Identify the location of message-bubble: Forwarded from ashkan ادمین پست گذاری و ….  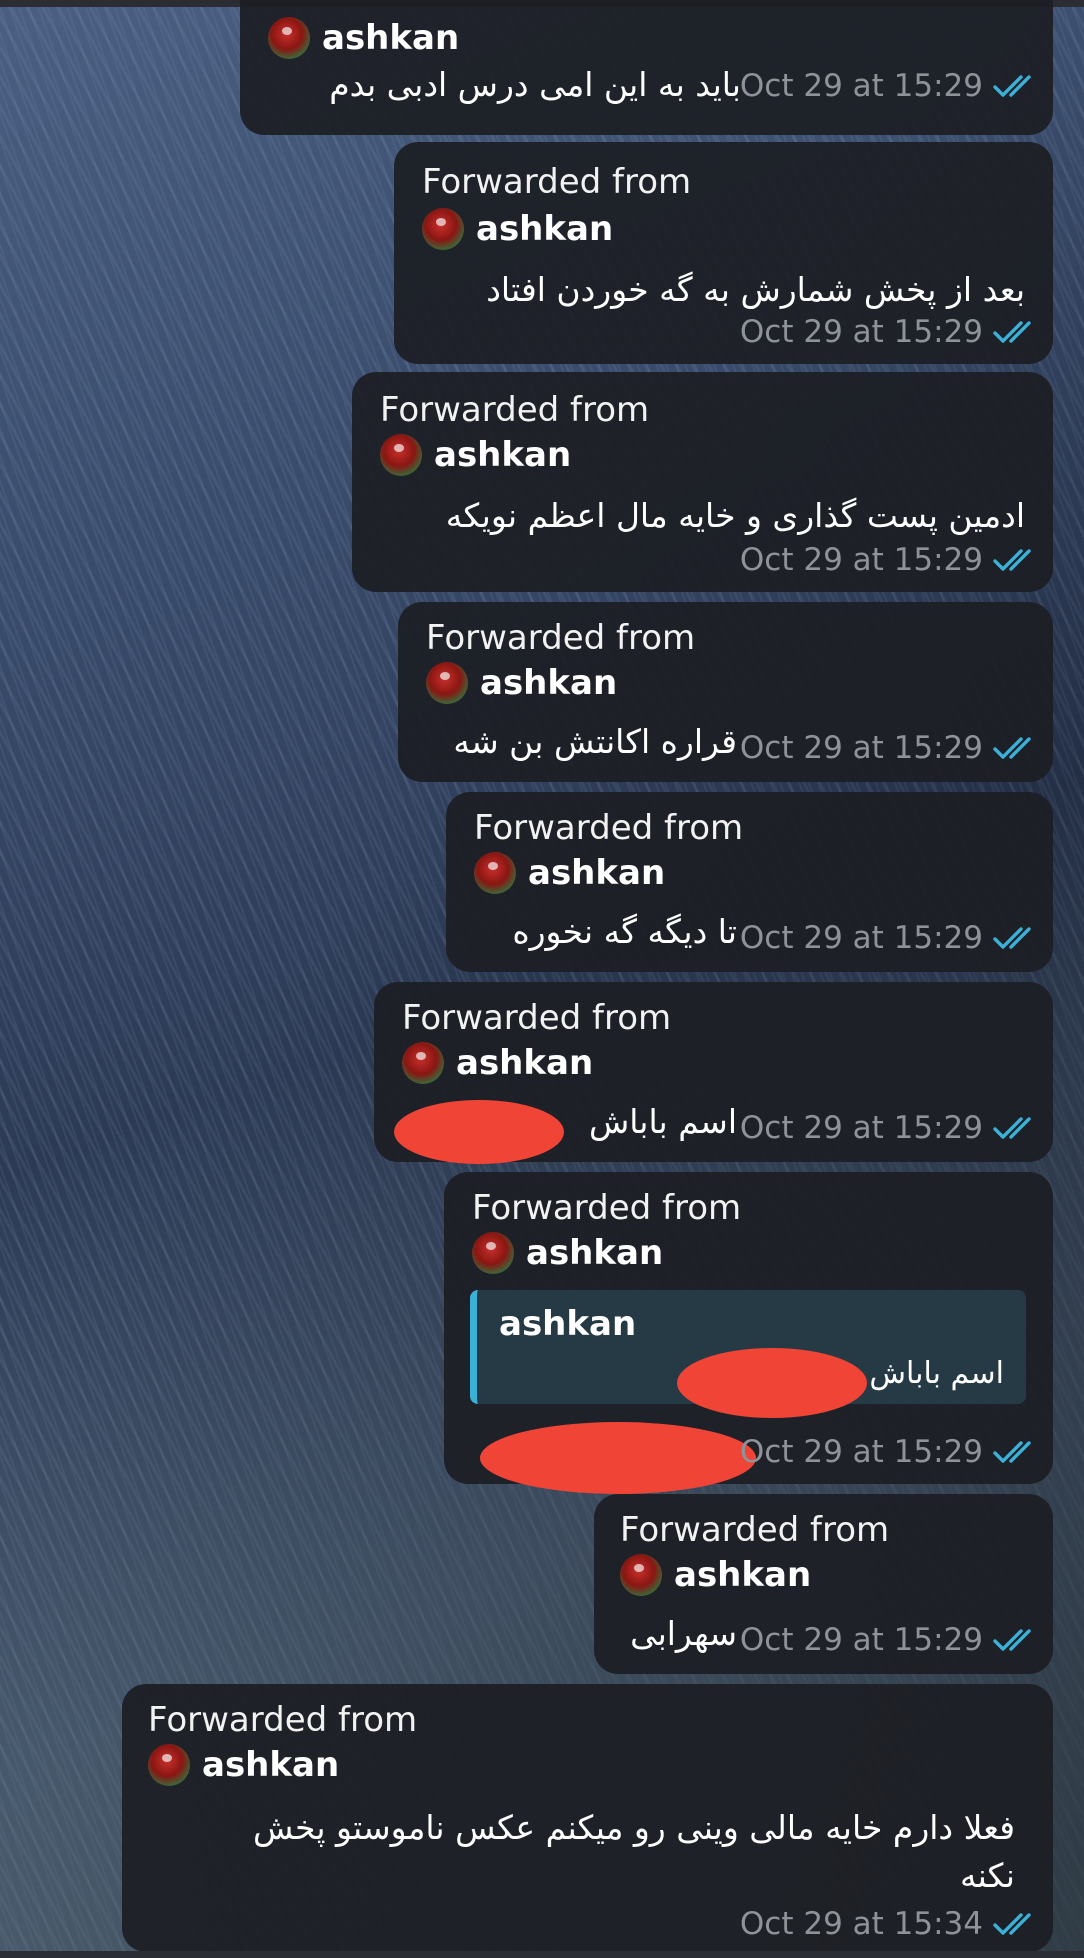
(702, 482).